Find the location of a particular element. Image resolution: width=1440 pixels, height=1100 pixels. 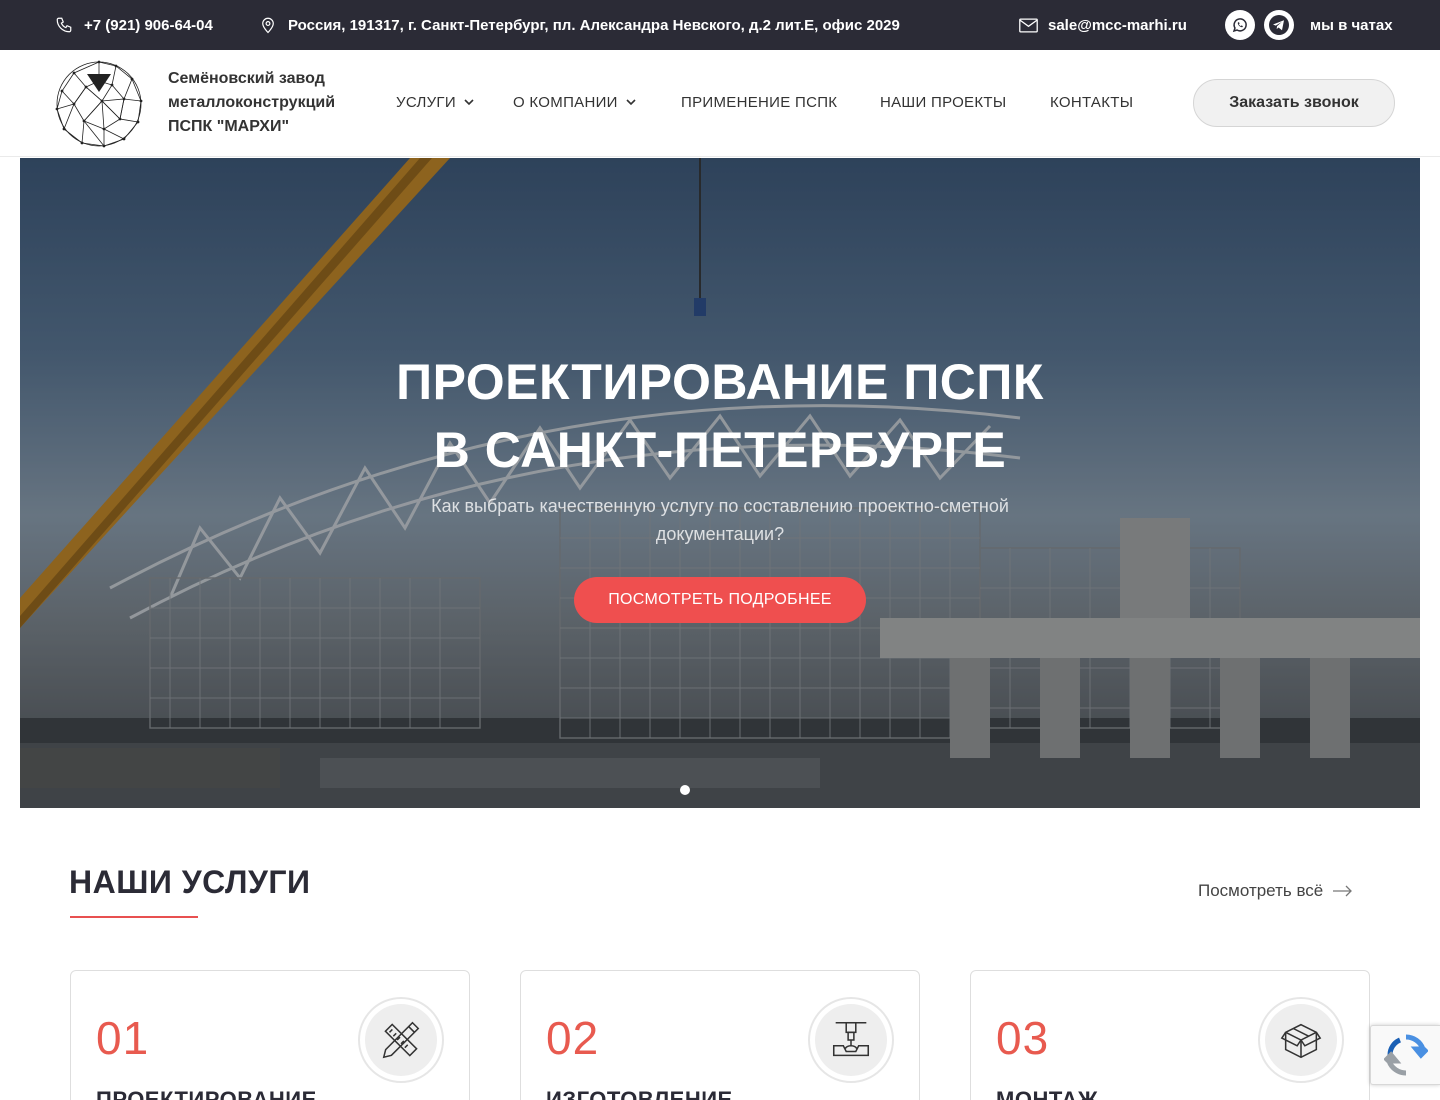

topbar-phone: +7 (921) 906-64-04 is located at coordinates (133, 25).